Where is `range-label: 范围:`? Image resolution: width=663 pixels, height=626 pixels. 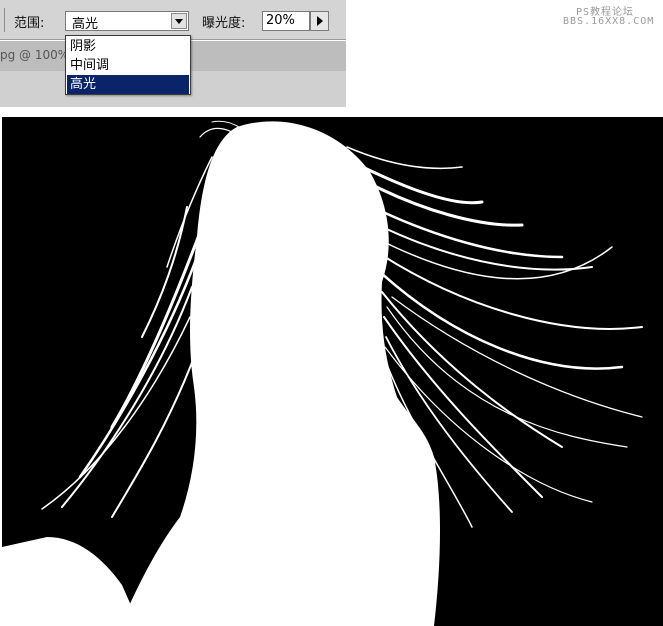
range-label: 范围: is located at coordinates (29, 23).